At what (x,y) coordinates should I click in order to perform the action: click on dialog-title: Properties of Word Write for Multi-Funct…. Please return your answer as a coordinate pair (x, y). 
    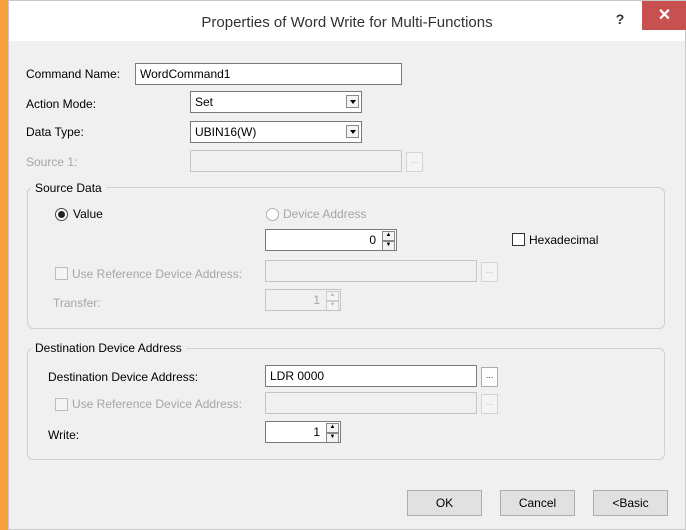
    Looking at the image, I should click on (347, 22).